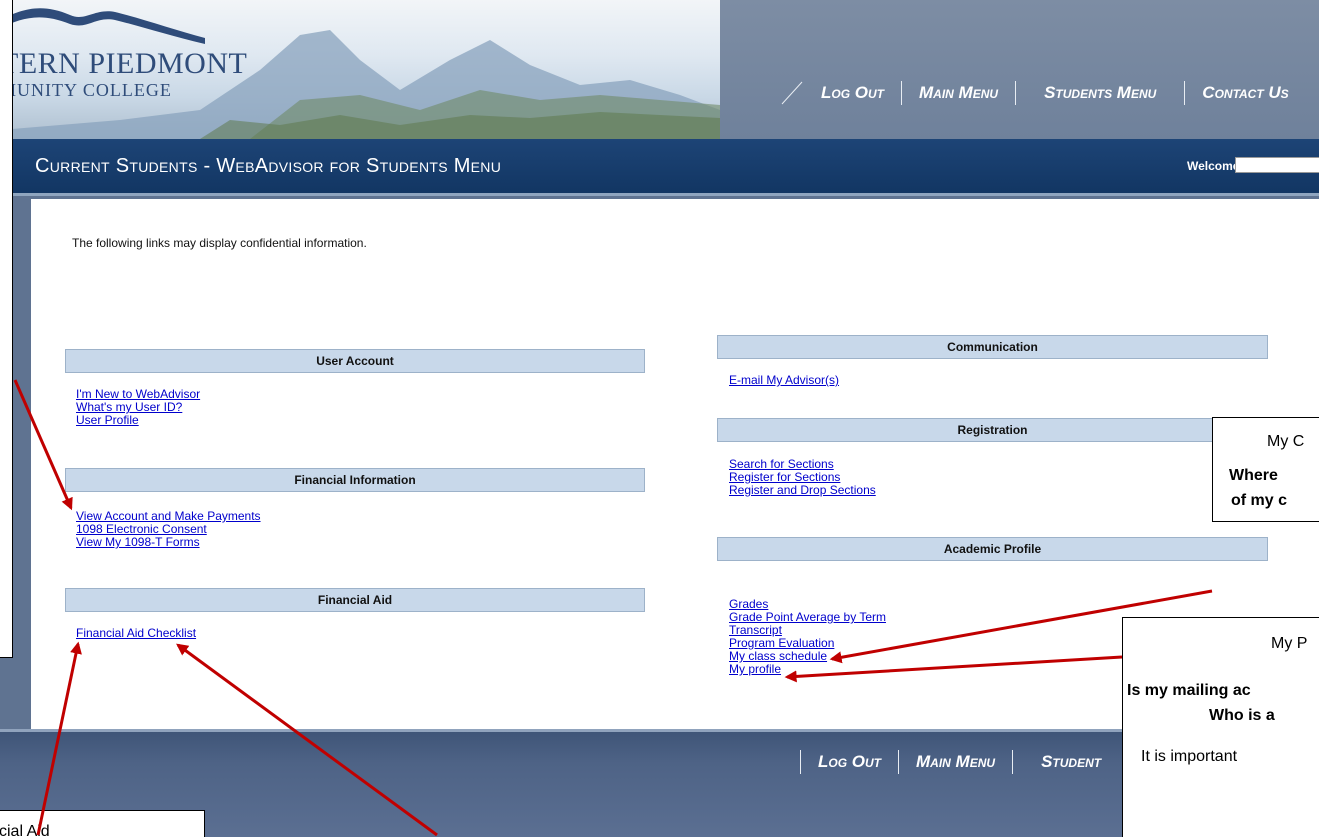 The image size is (1319, 837). I want to click on link-register-drop-sections: Register and Drop Sections, so click(802, 490).